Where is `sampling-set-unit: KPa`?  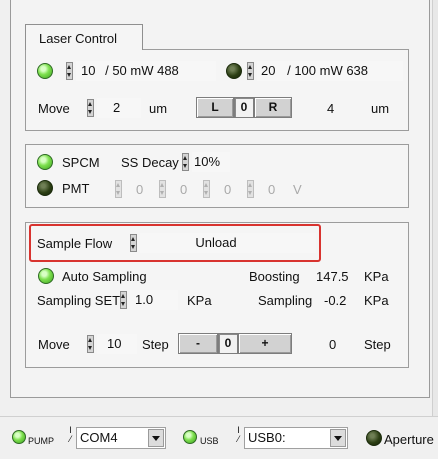 sampling-set-unit: KPa is located at coordinates (199, 300).